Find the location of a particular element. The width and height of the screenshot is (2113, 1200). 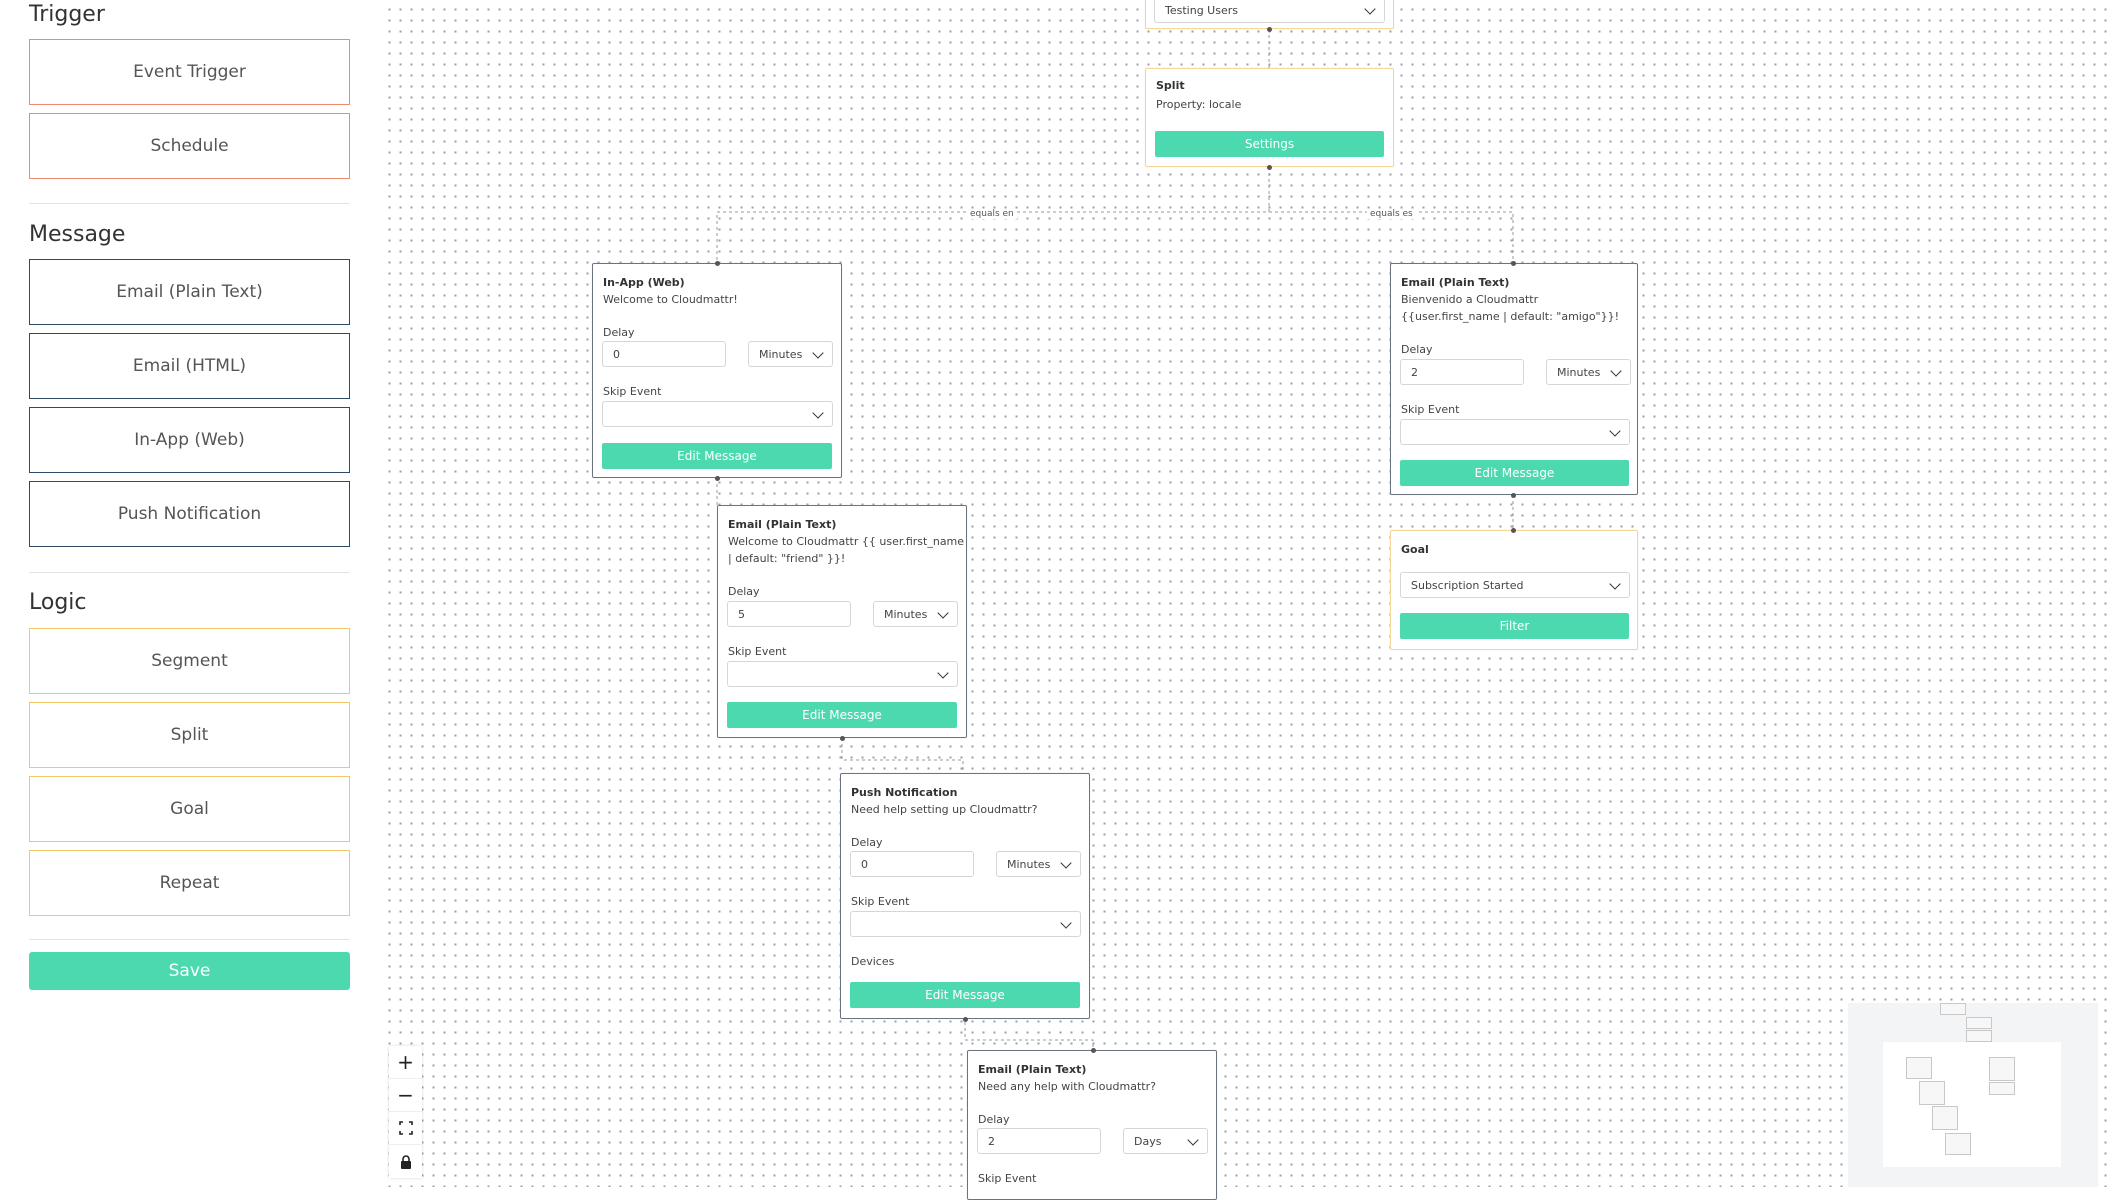

segment-select-value: Testing Users is located at coordinates (1201, 10).